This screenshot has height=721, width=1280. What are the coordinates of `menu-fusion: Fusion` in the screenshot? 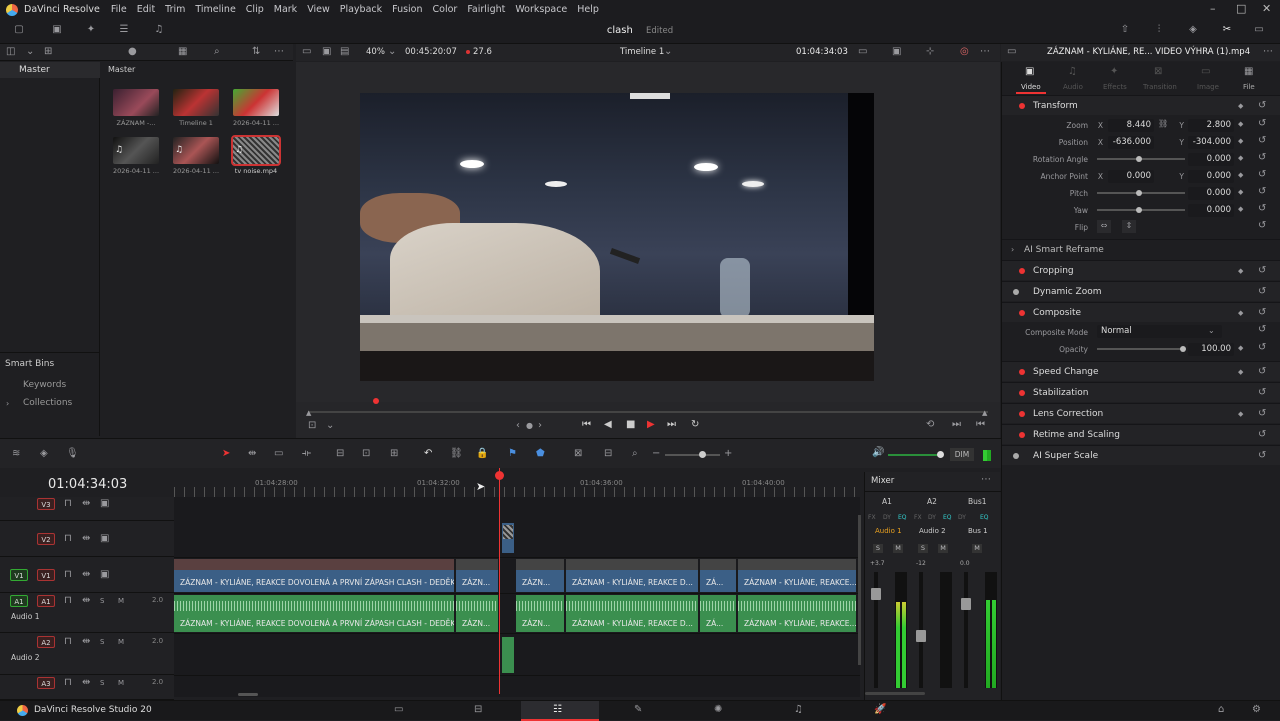 It's located at (407, 9).